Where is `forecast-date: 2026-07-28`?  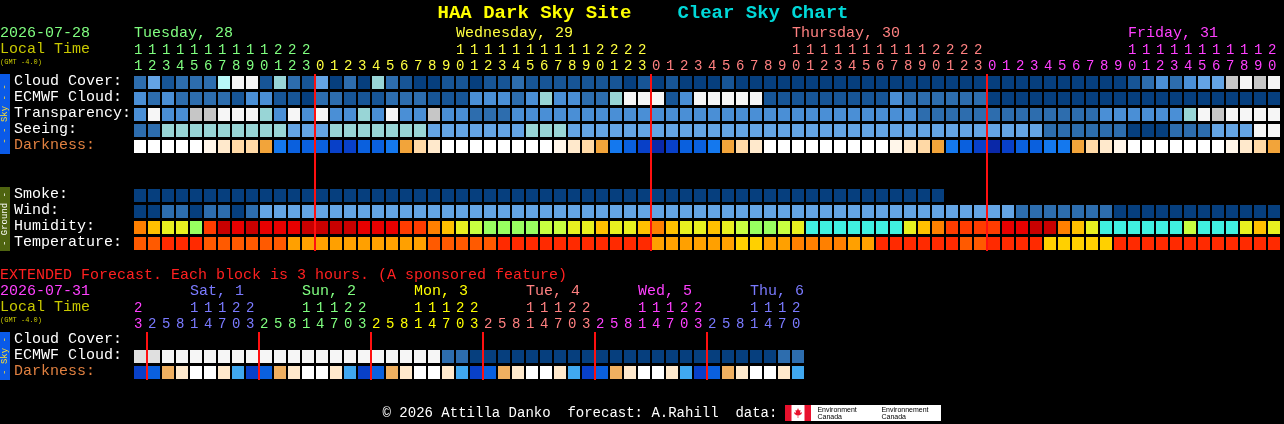 forecast-date: 2026-07-28 is located at coordinates (45, 34).